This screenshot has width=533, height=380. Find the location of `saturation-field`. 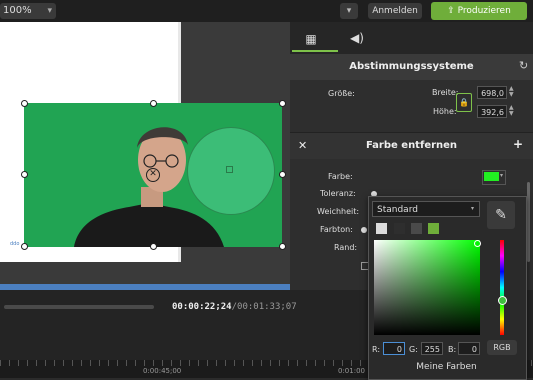

saturation-field is located at coordinates (427, 287).